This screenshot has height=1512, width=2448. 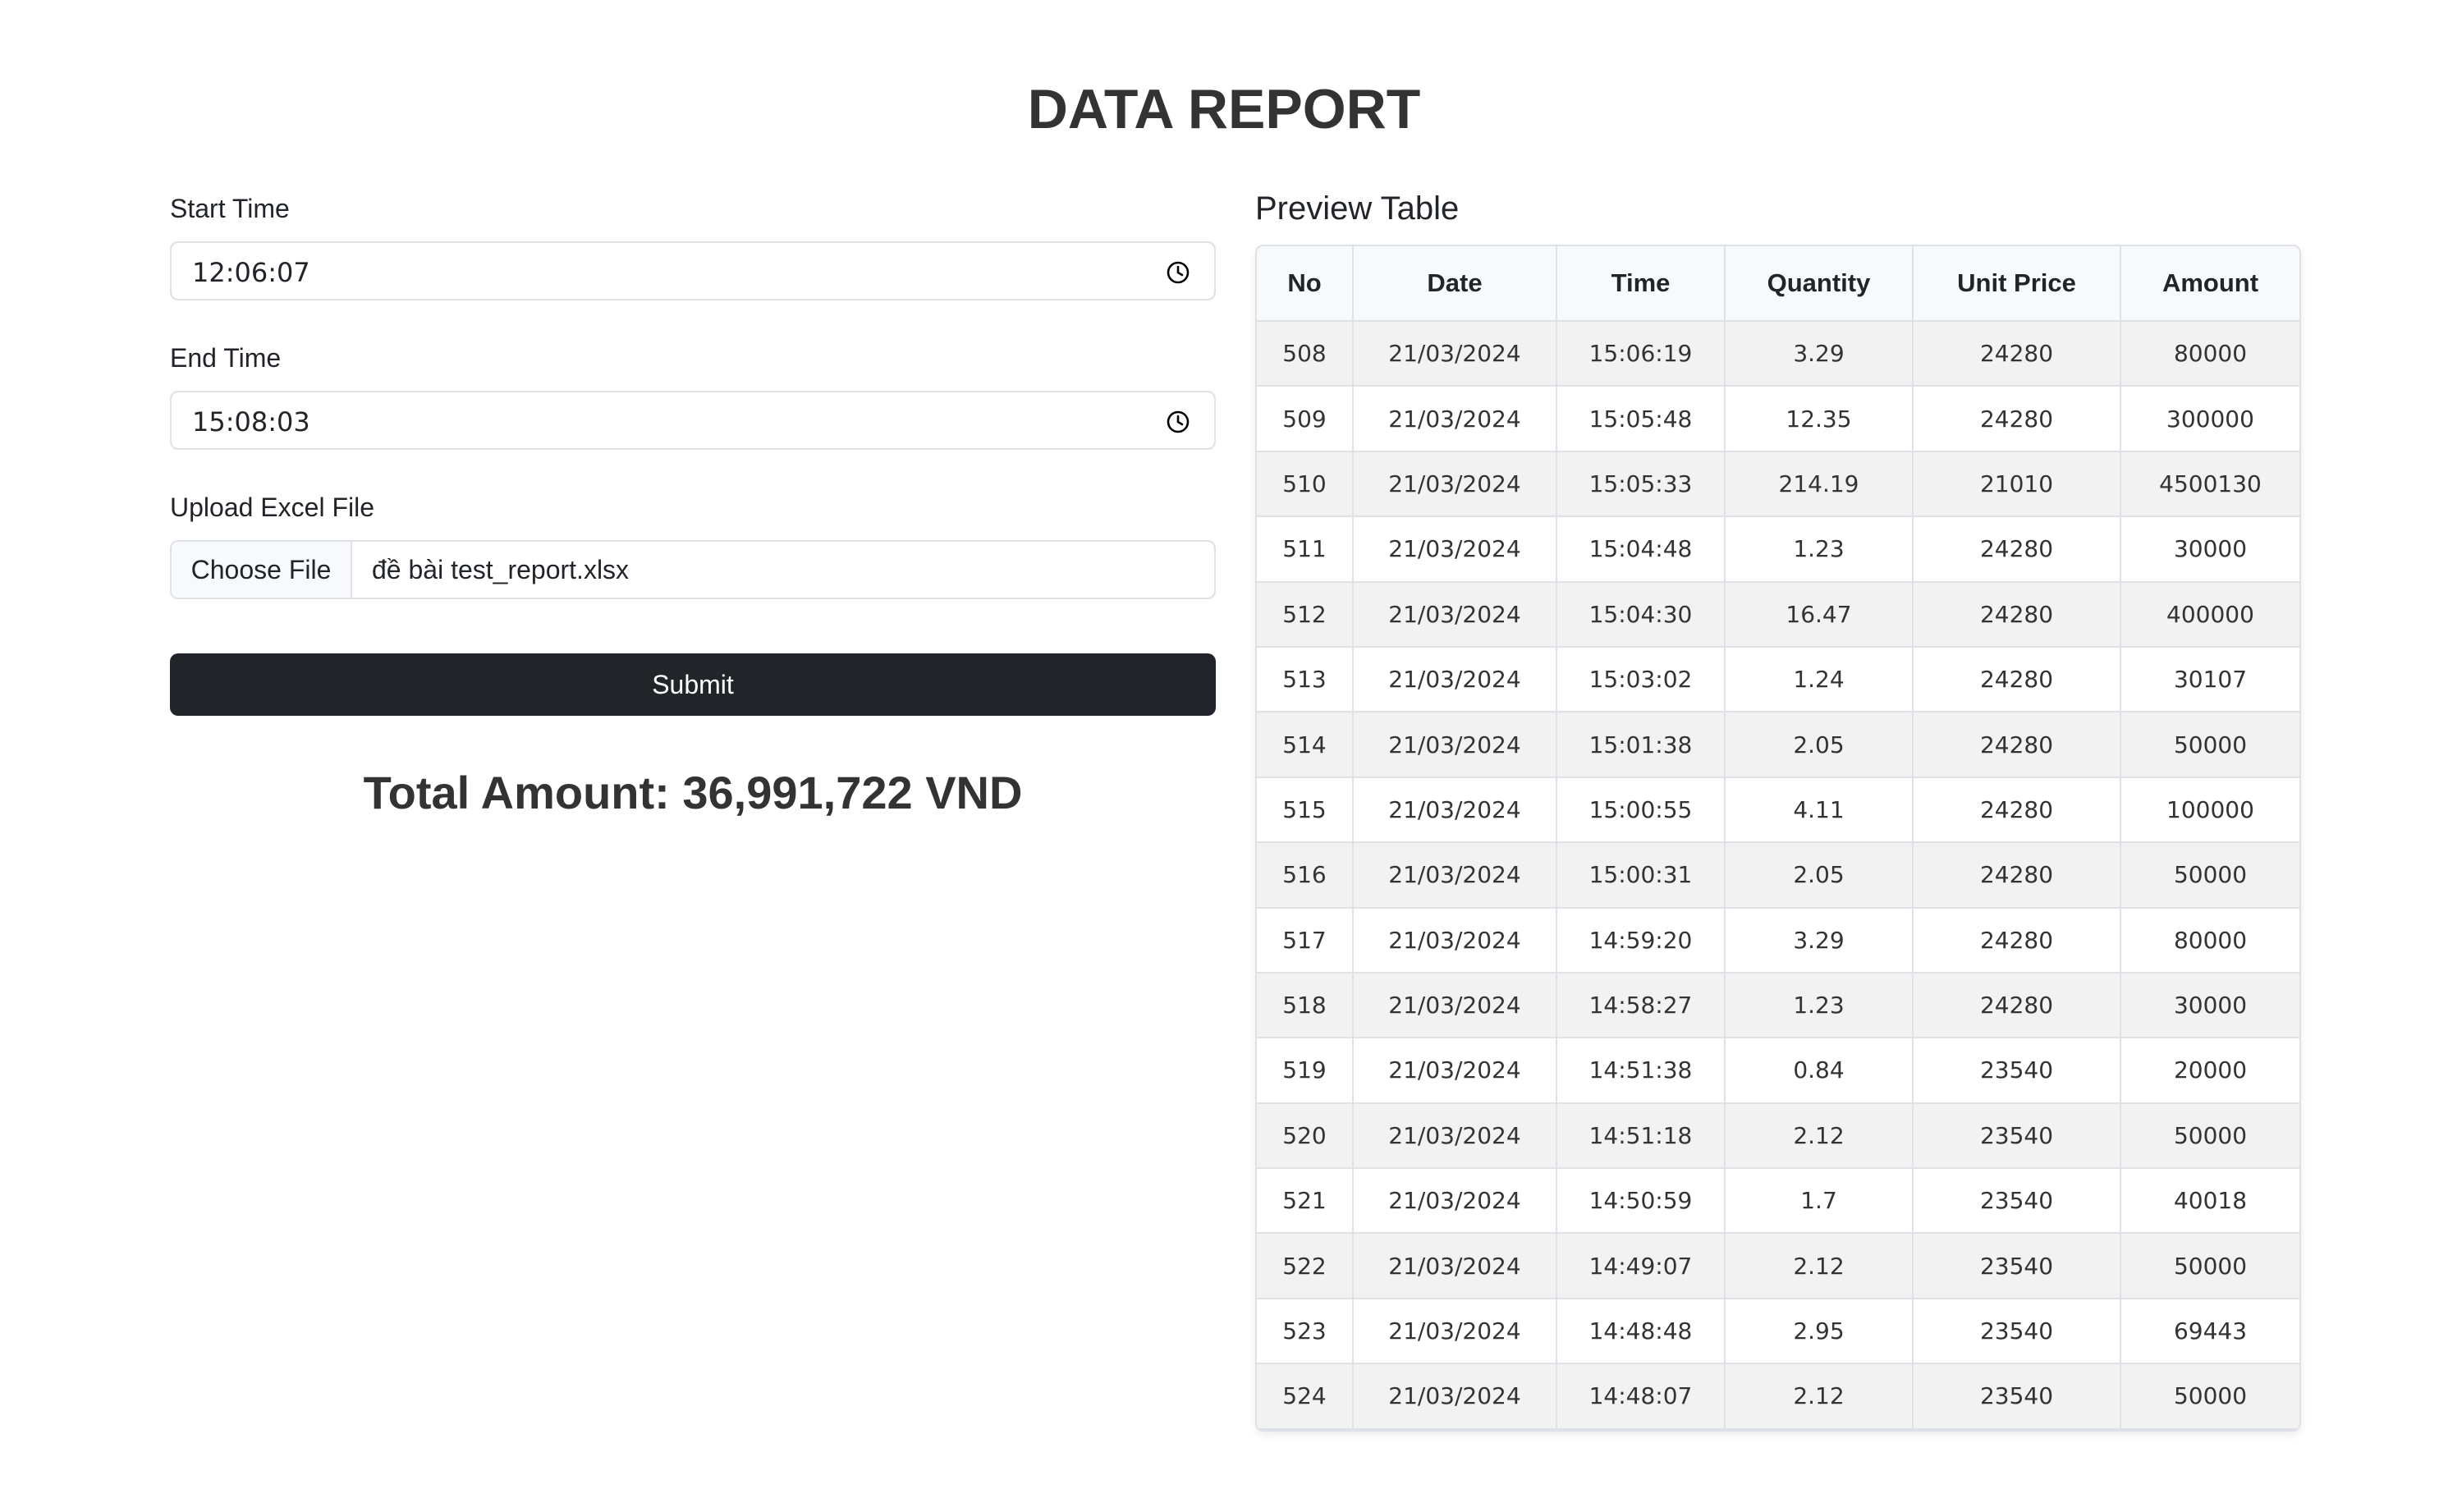 What do you see at coordinates (1641, 1331) in the screenshot?
I see `cell-time: 14:48:48` at bounding box center [1641, 1331].